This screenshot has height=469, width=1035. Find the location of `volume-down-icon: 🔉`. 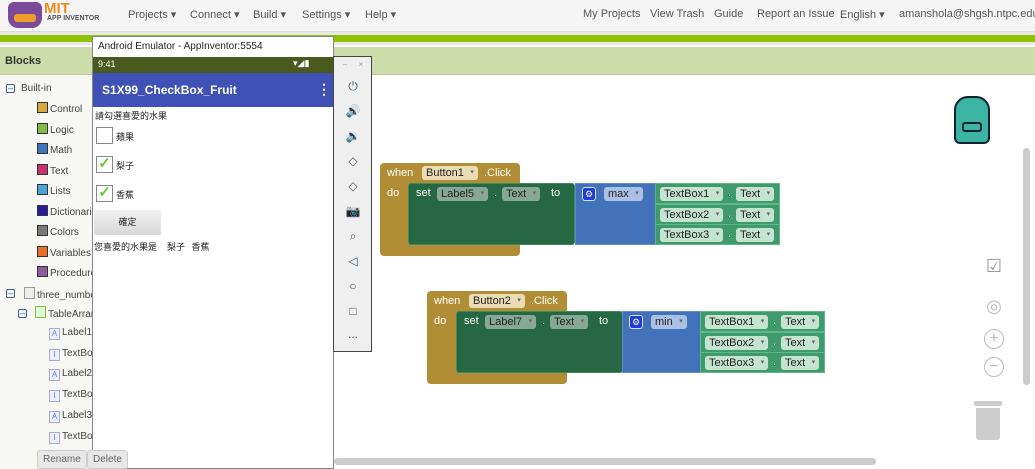

volume-down-icon: 🔉 is located at coordinates (353, 136).